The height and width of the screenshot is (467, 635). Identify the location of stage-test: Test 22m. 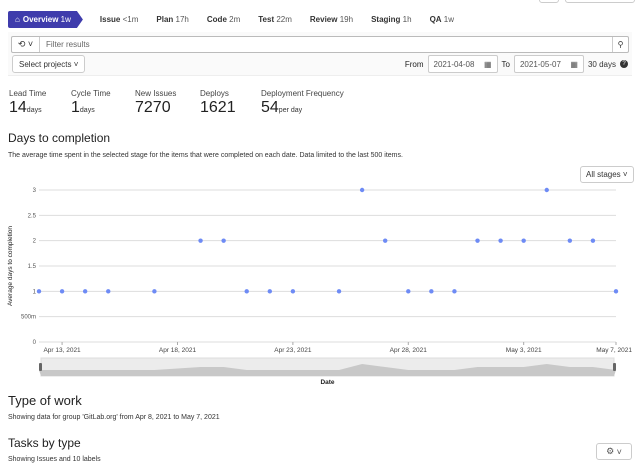
(275, 19).